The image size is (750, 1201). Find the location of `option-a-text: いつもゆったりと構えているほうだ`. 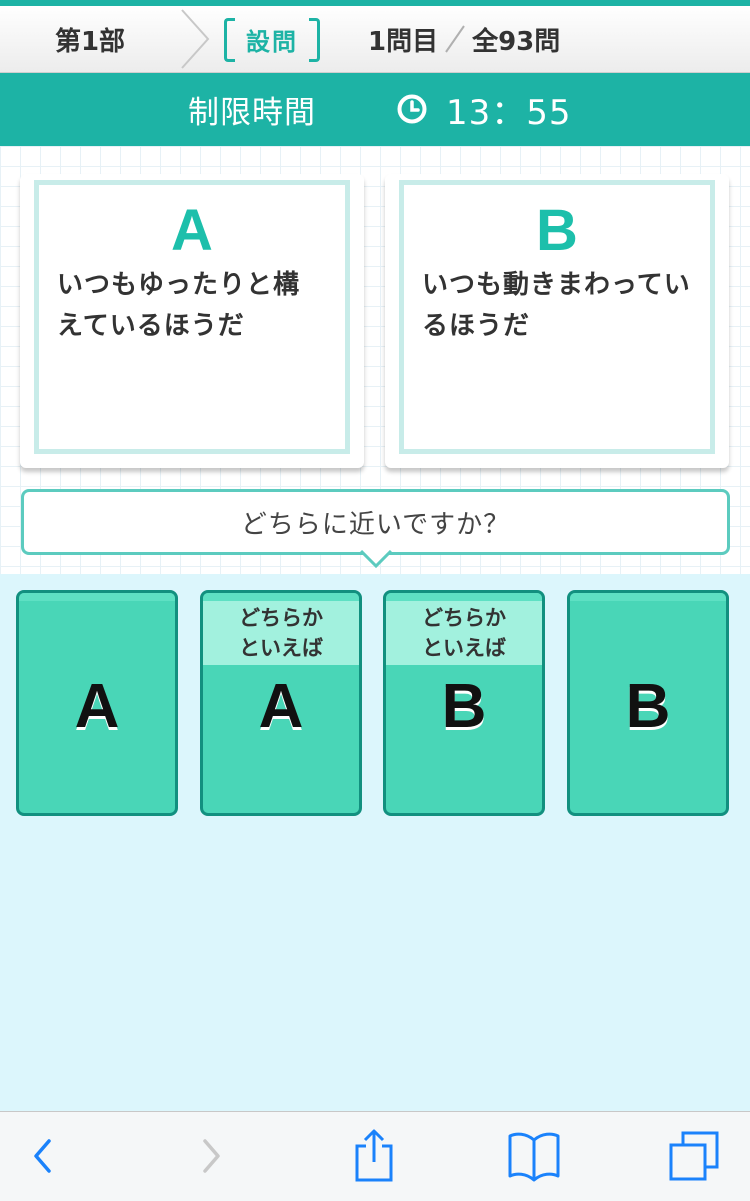

option-a-text: いつもゆったりと構えているほうだ is located at coordinates (179, 305).